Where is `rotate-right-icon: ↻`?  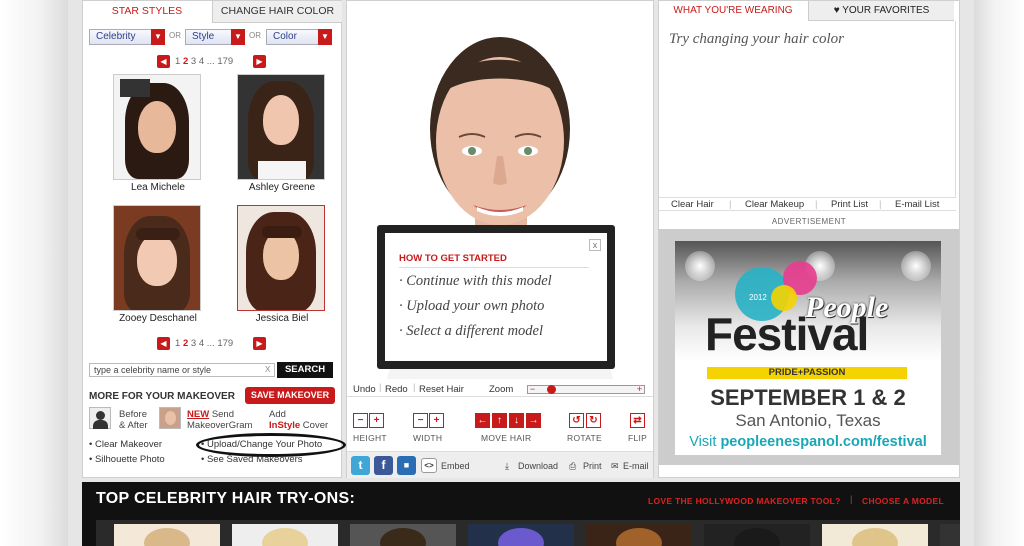 rotate-right-icon: ↻ is located at coordinates (593, 420).